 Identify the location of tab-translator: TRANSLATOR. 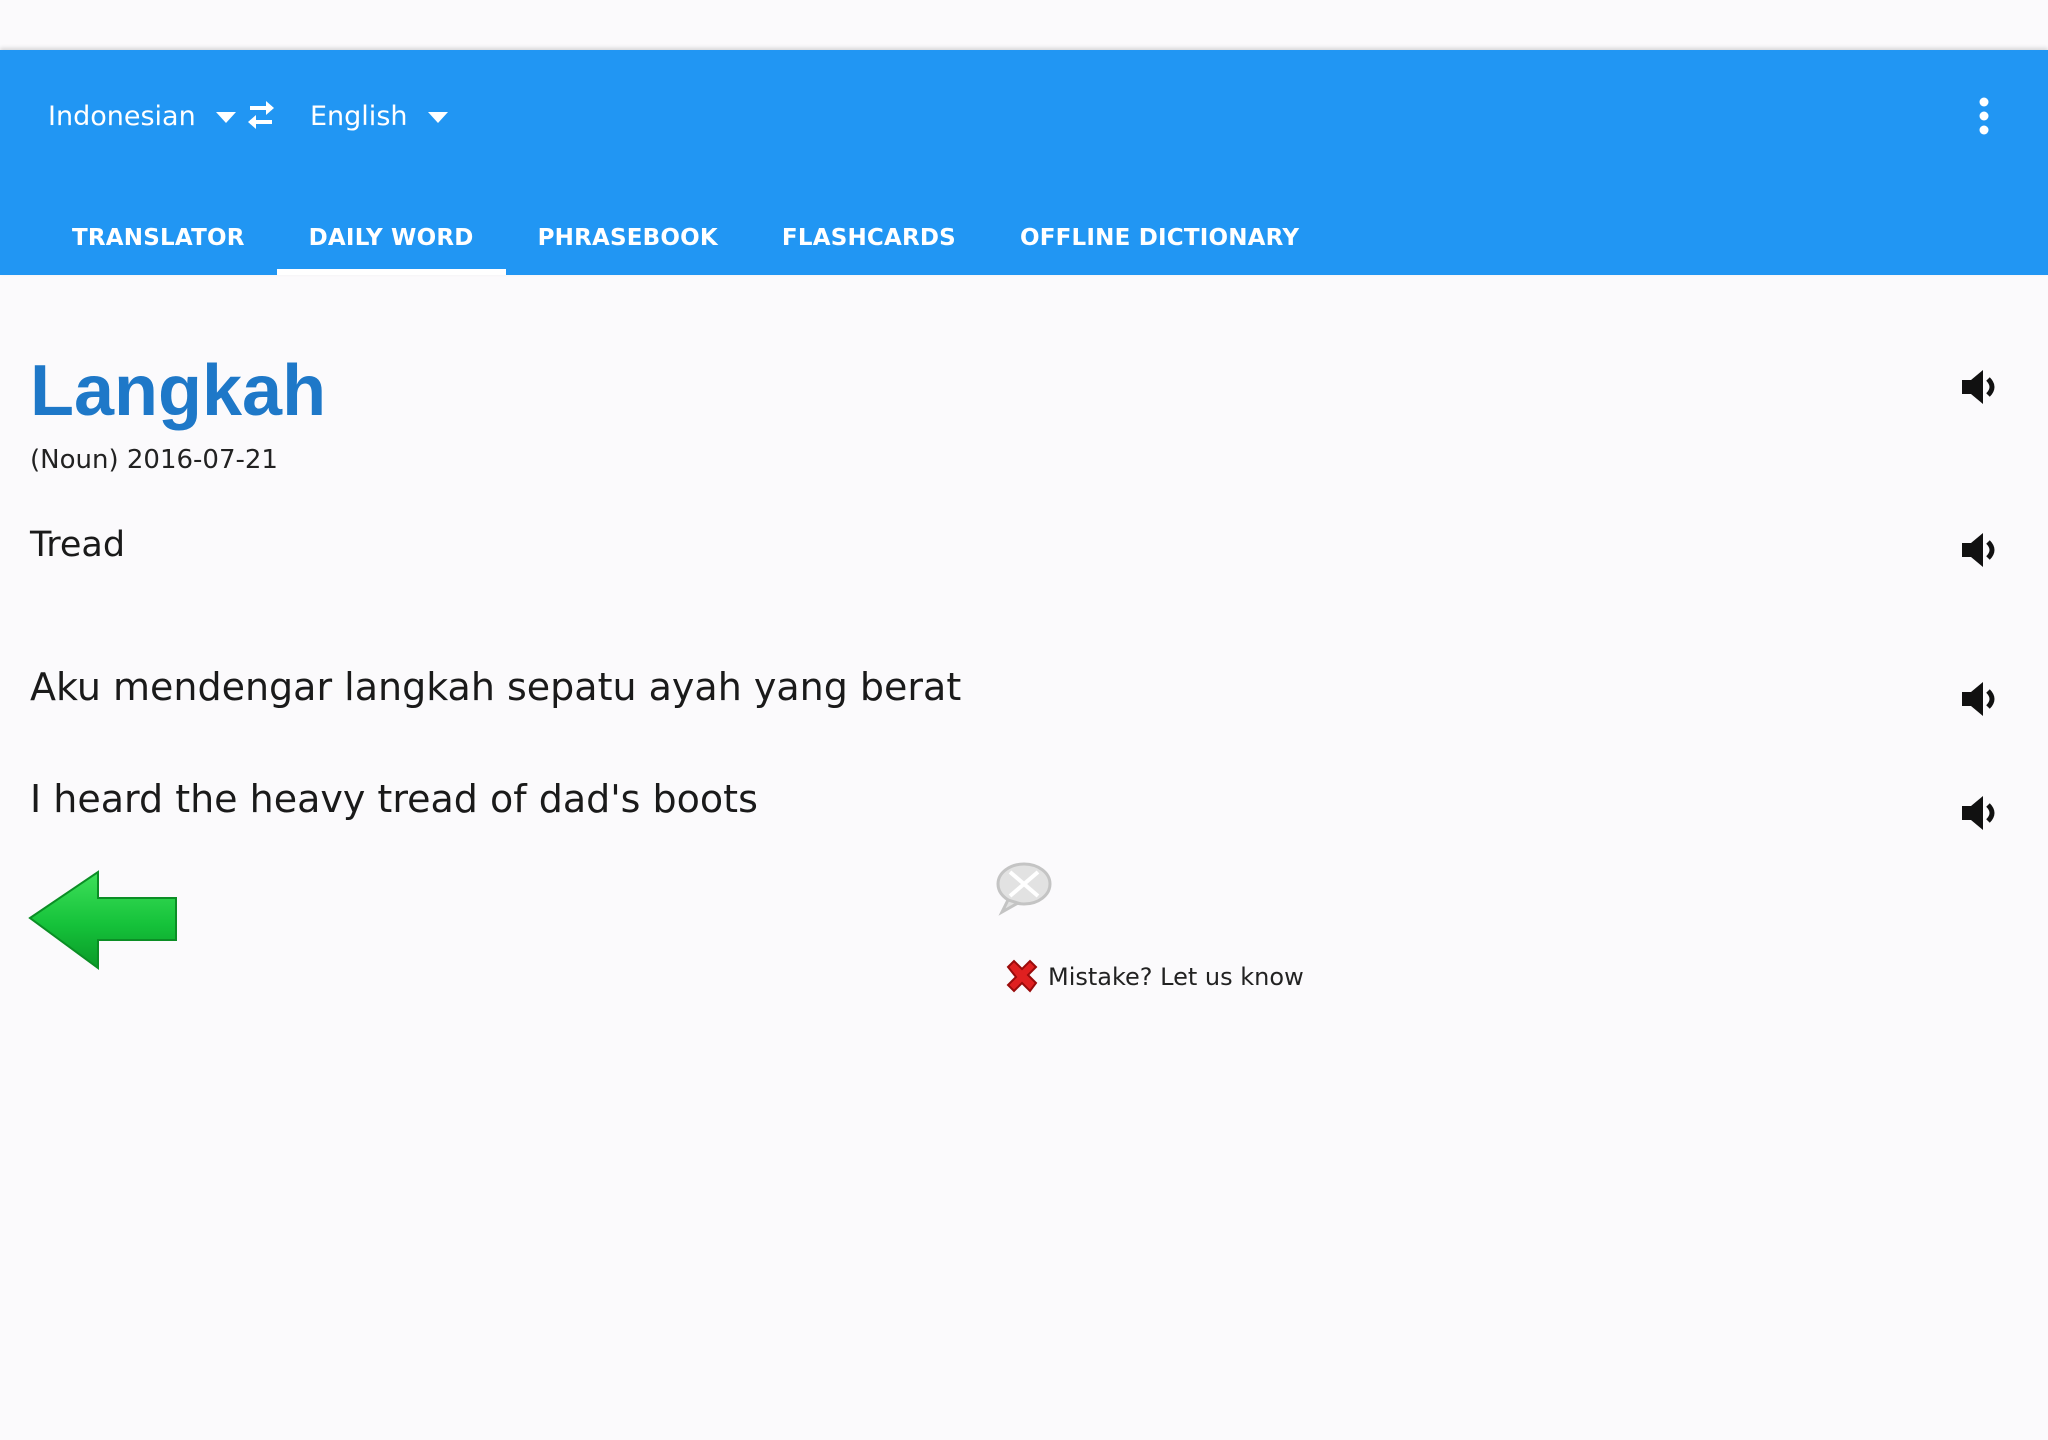
(138, 237).